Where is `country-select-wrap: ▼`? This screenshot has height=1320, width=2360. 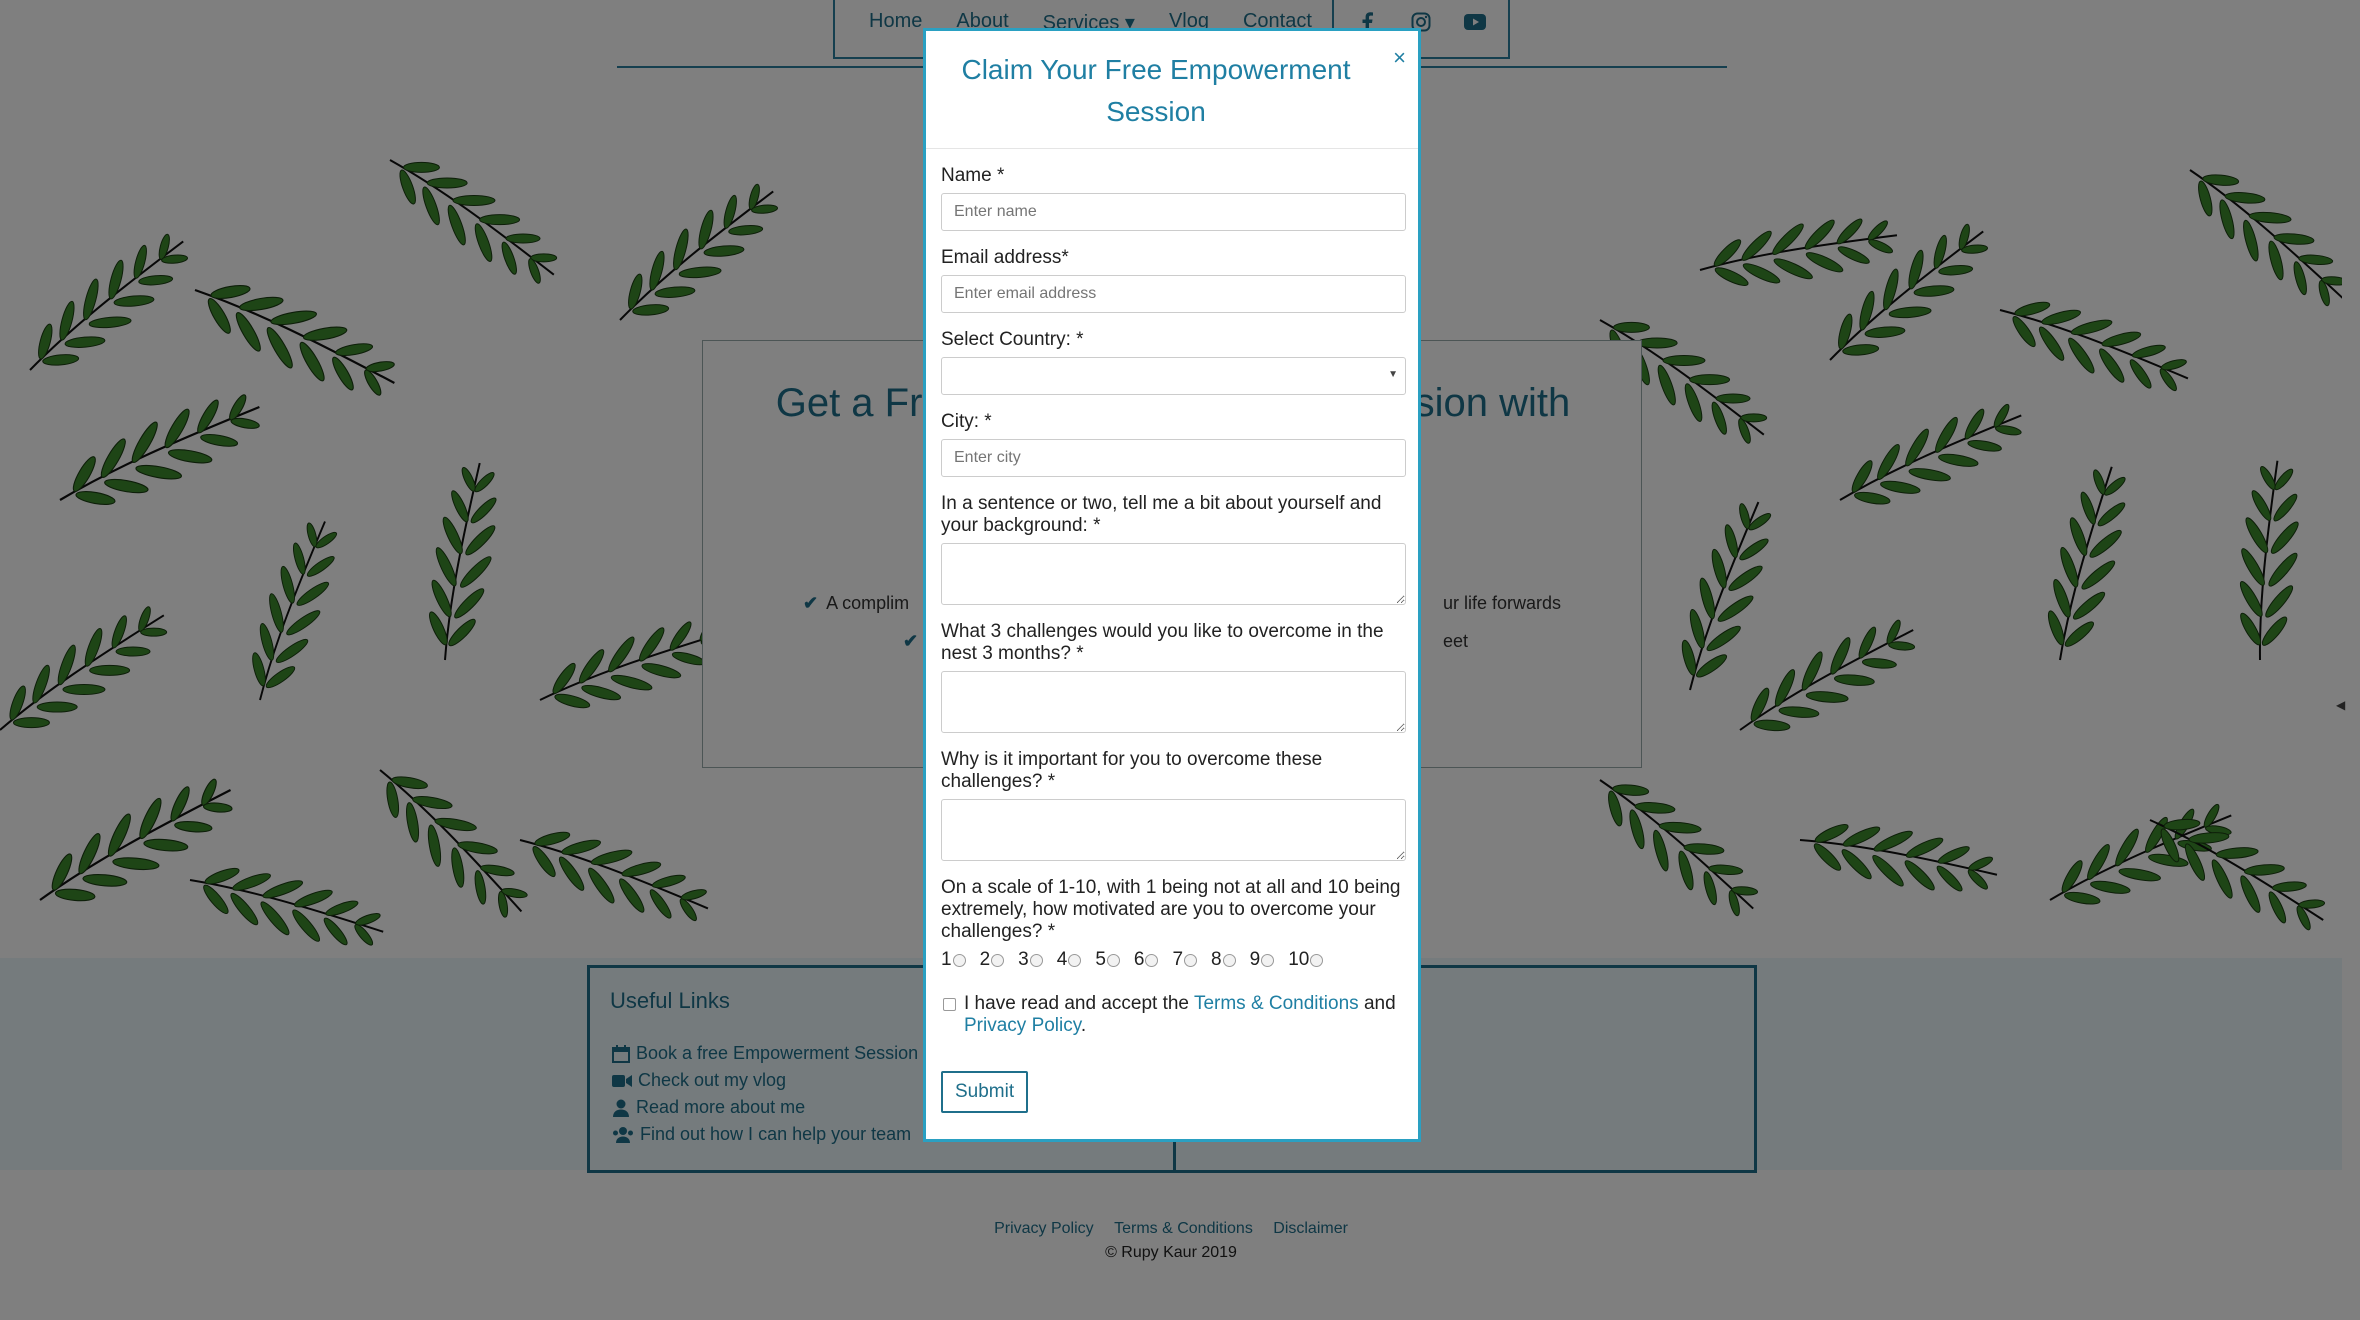
country-select-wrap: ▼ is located at coordinates (1173, 376).